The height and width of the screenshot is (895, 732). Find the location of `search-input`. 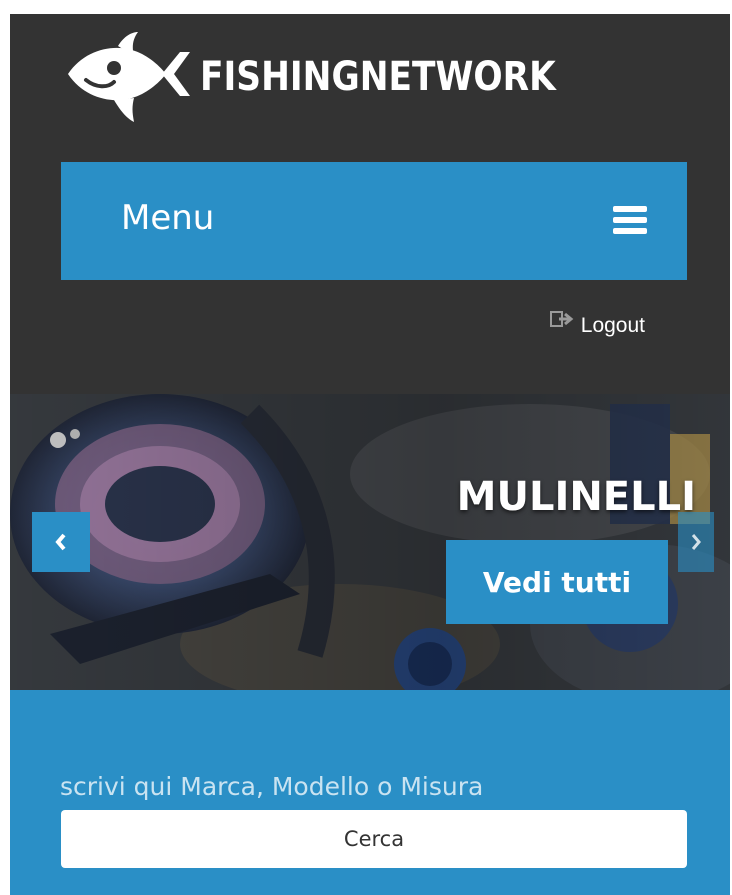

search-input is located at coordinates (370, 786).